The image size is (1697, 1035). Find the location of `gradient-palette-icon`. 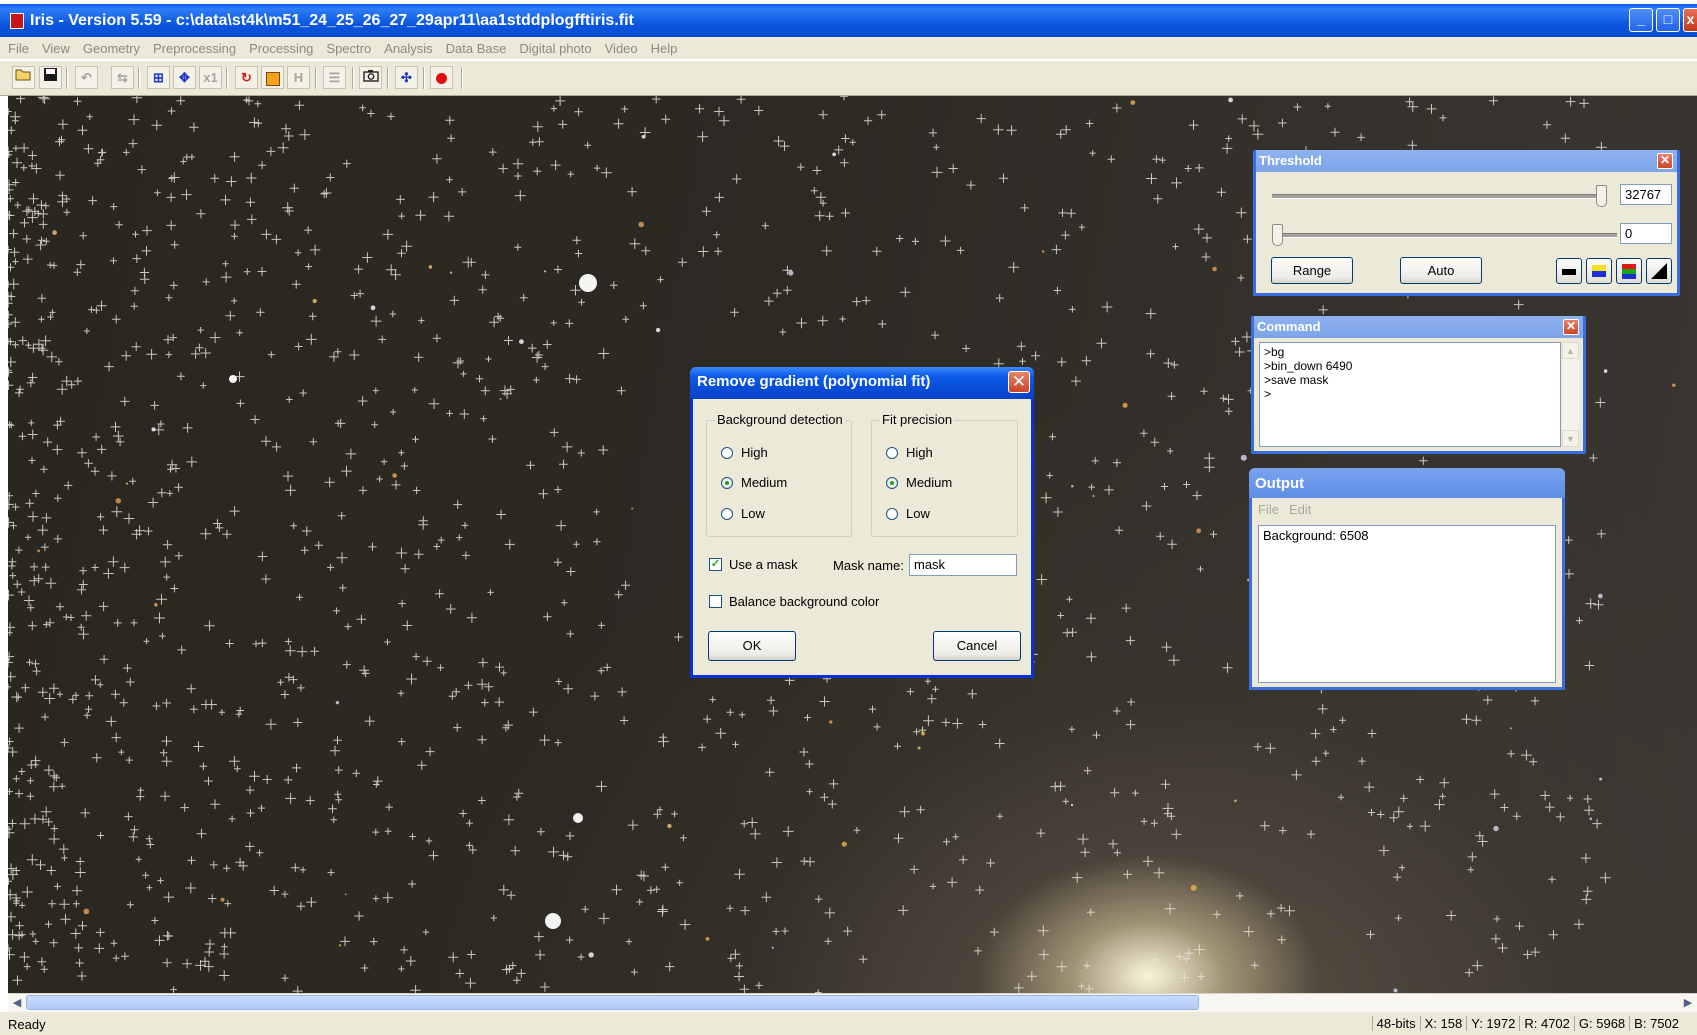

gradient-palette-icon is located at coordinates (1659, 271).